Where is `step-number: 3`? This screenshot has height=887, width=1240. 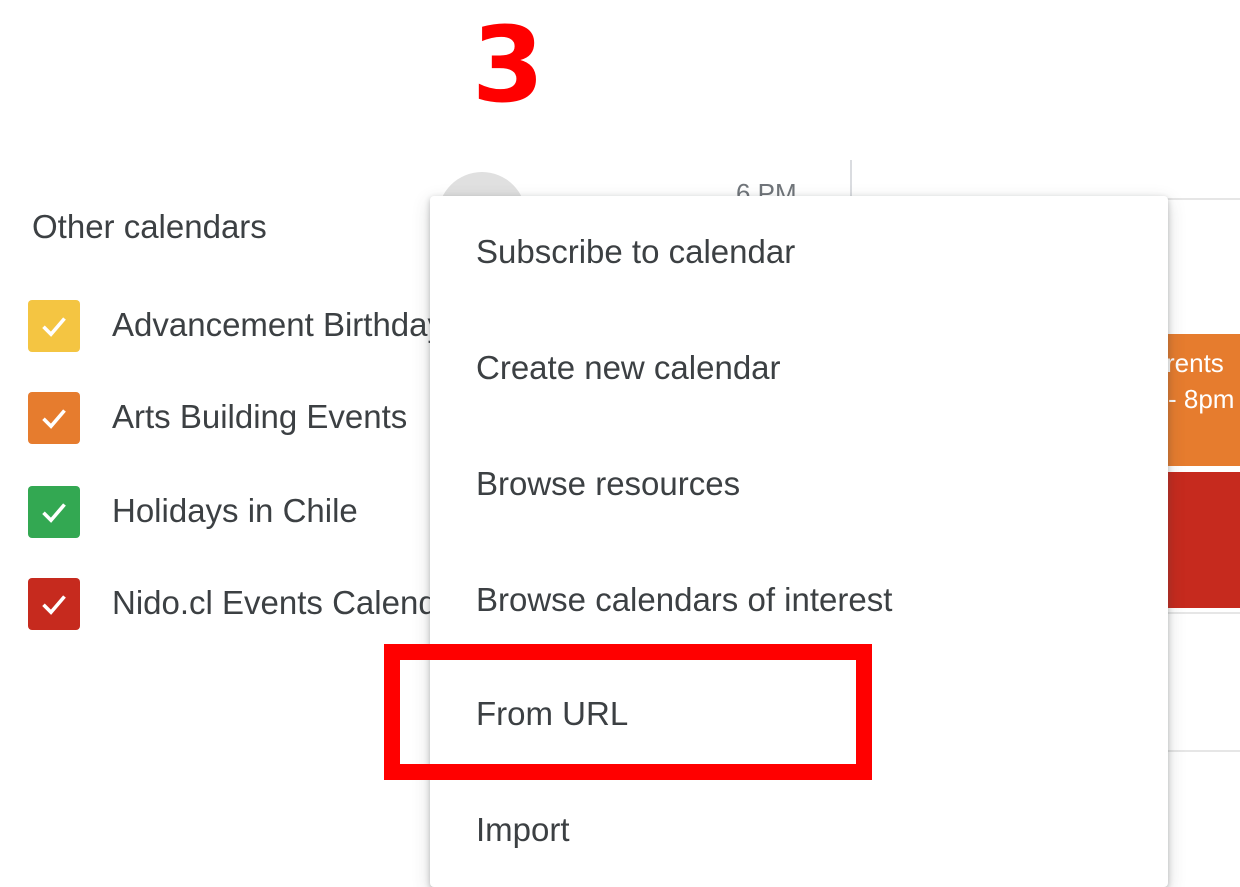 step-number: 3 is located at coordinates (508, 65).